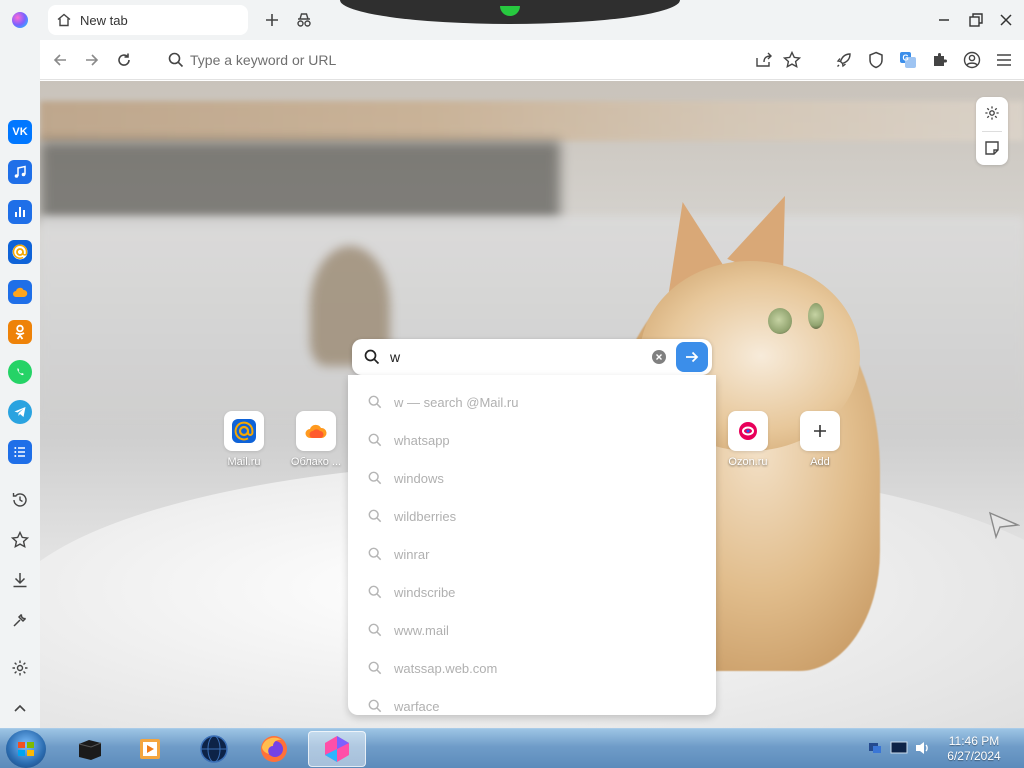  What do you see at coordinates (532, 478) in the screenshot?
I see `suggestion-item: windows` at bounding box center [532, 478].